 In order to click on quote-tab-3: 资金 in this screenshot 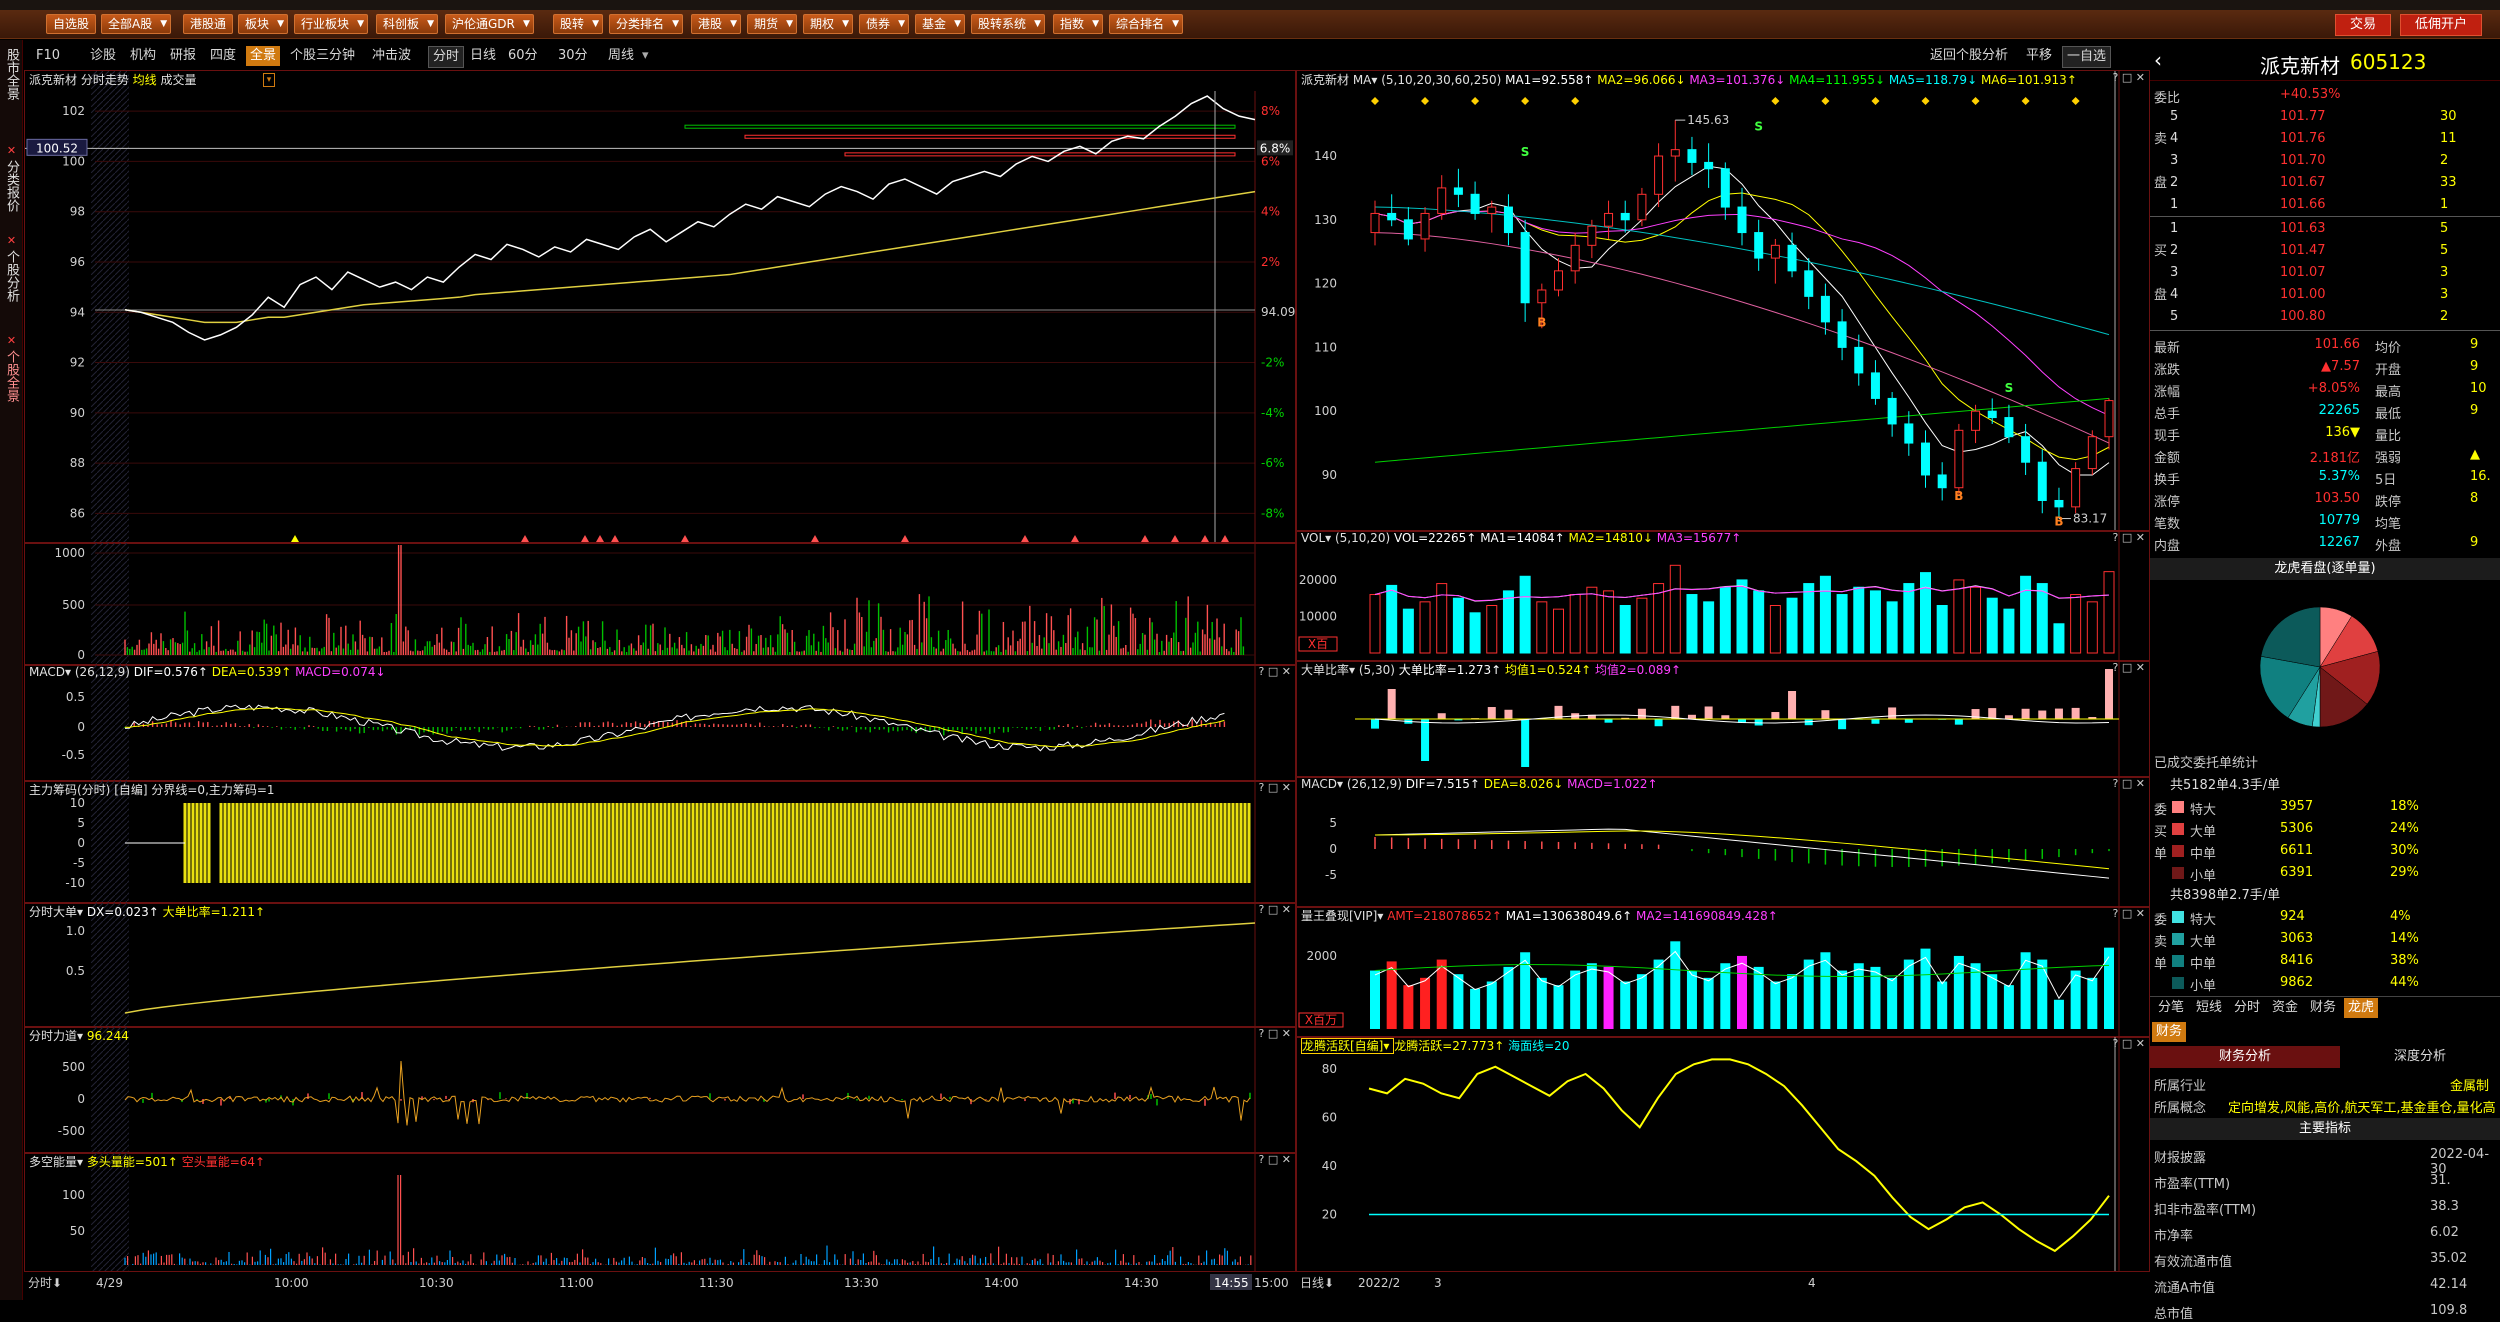, I will do `click(2285, 1008)`.